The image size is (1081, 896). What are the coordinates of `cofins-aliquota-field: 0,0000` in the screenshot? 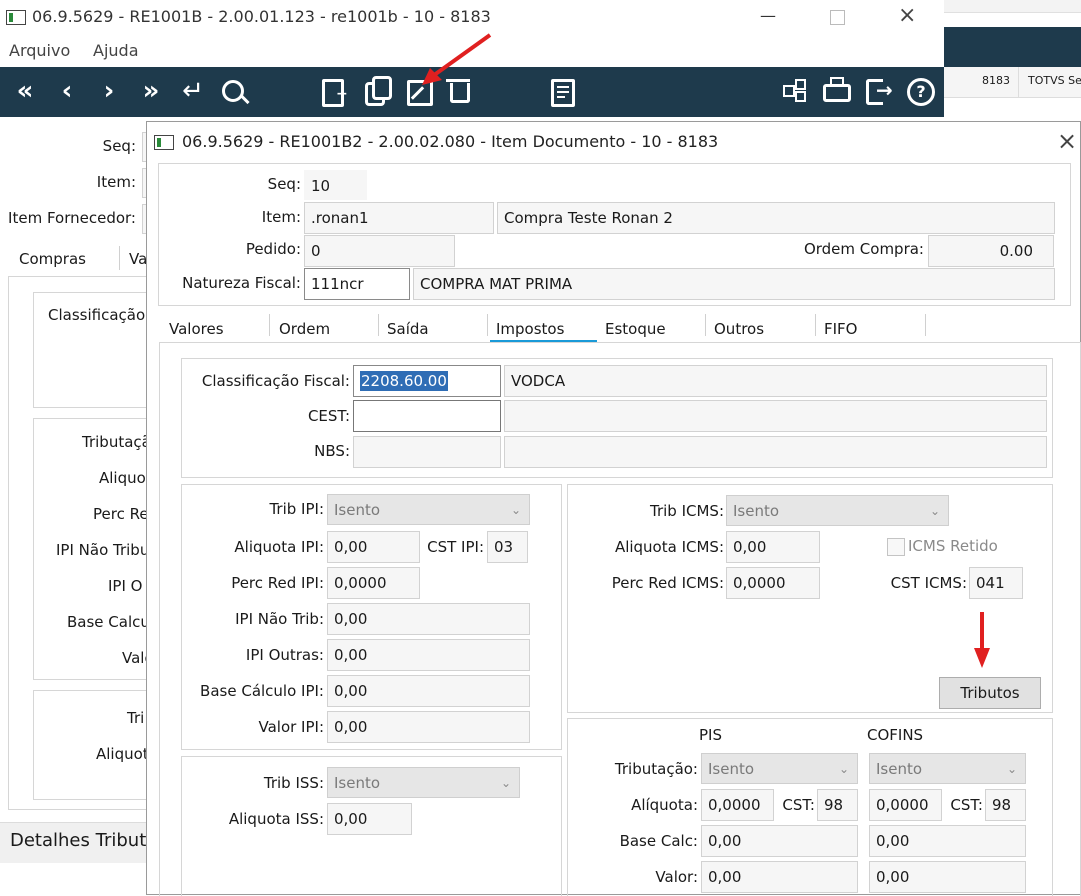 It's located at (905, 805).